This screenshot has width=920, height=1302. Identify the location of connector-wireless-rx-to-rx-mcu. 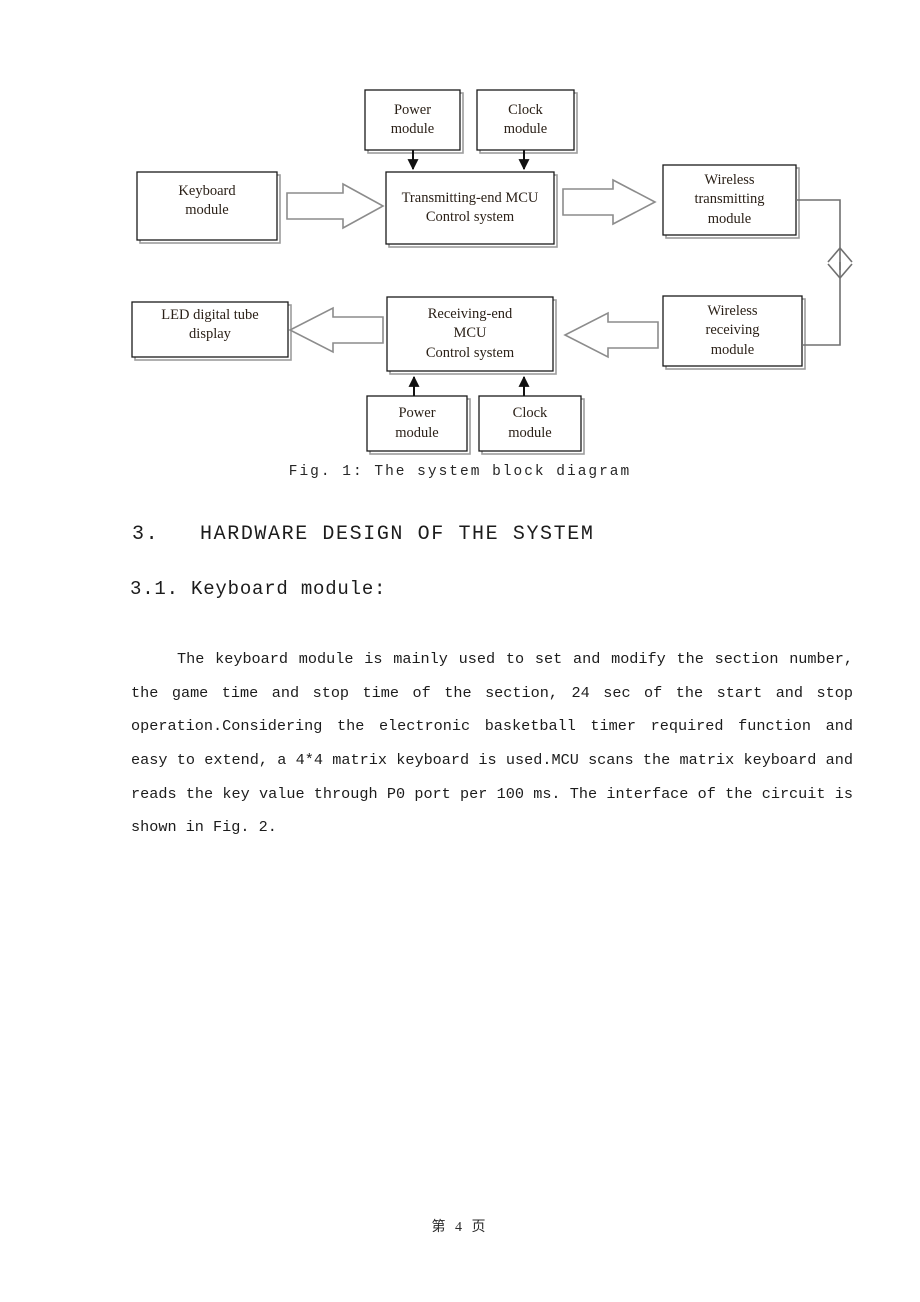
(611, 335).